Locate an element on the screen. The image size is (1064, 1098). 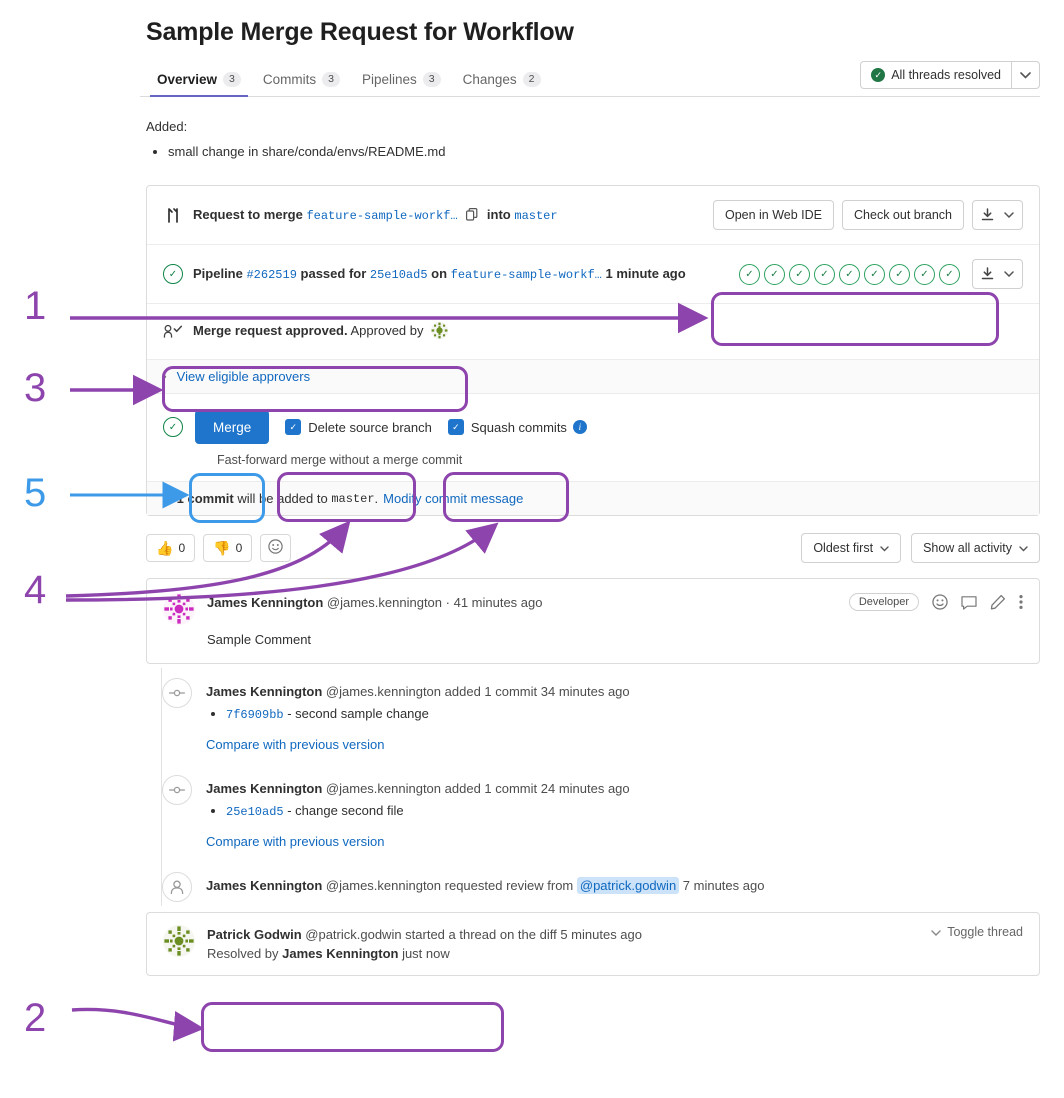
event-commit-item: 25e10ad5 - change second file is located at coordinates (633, 811).